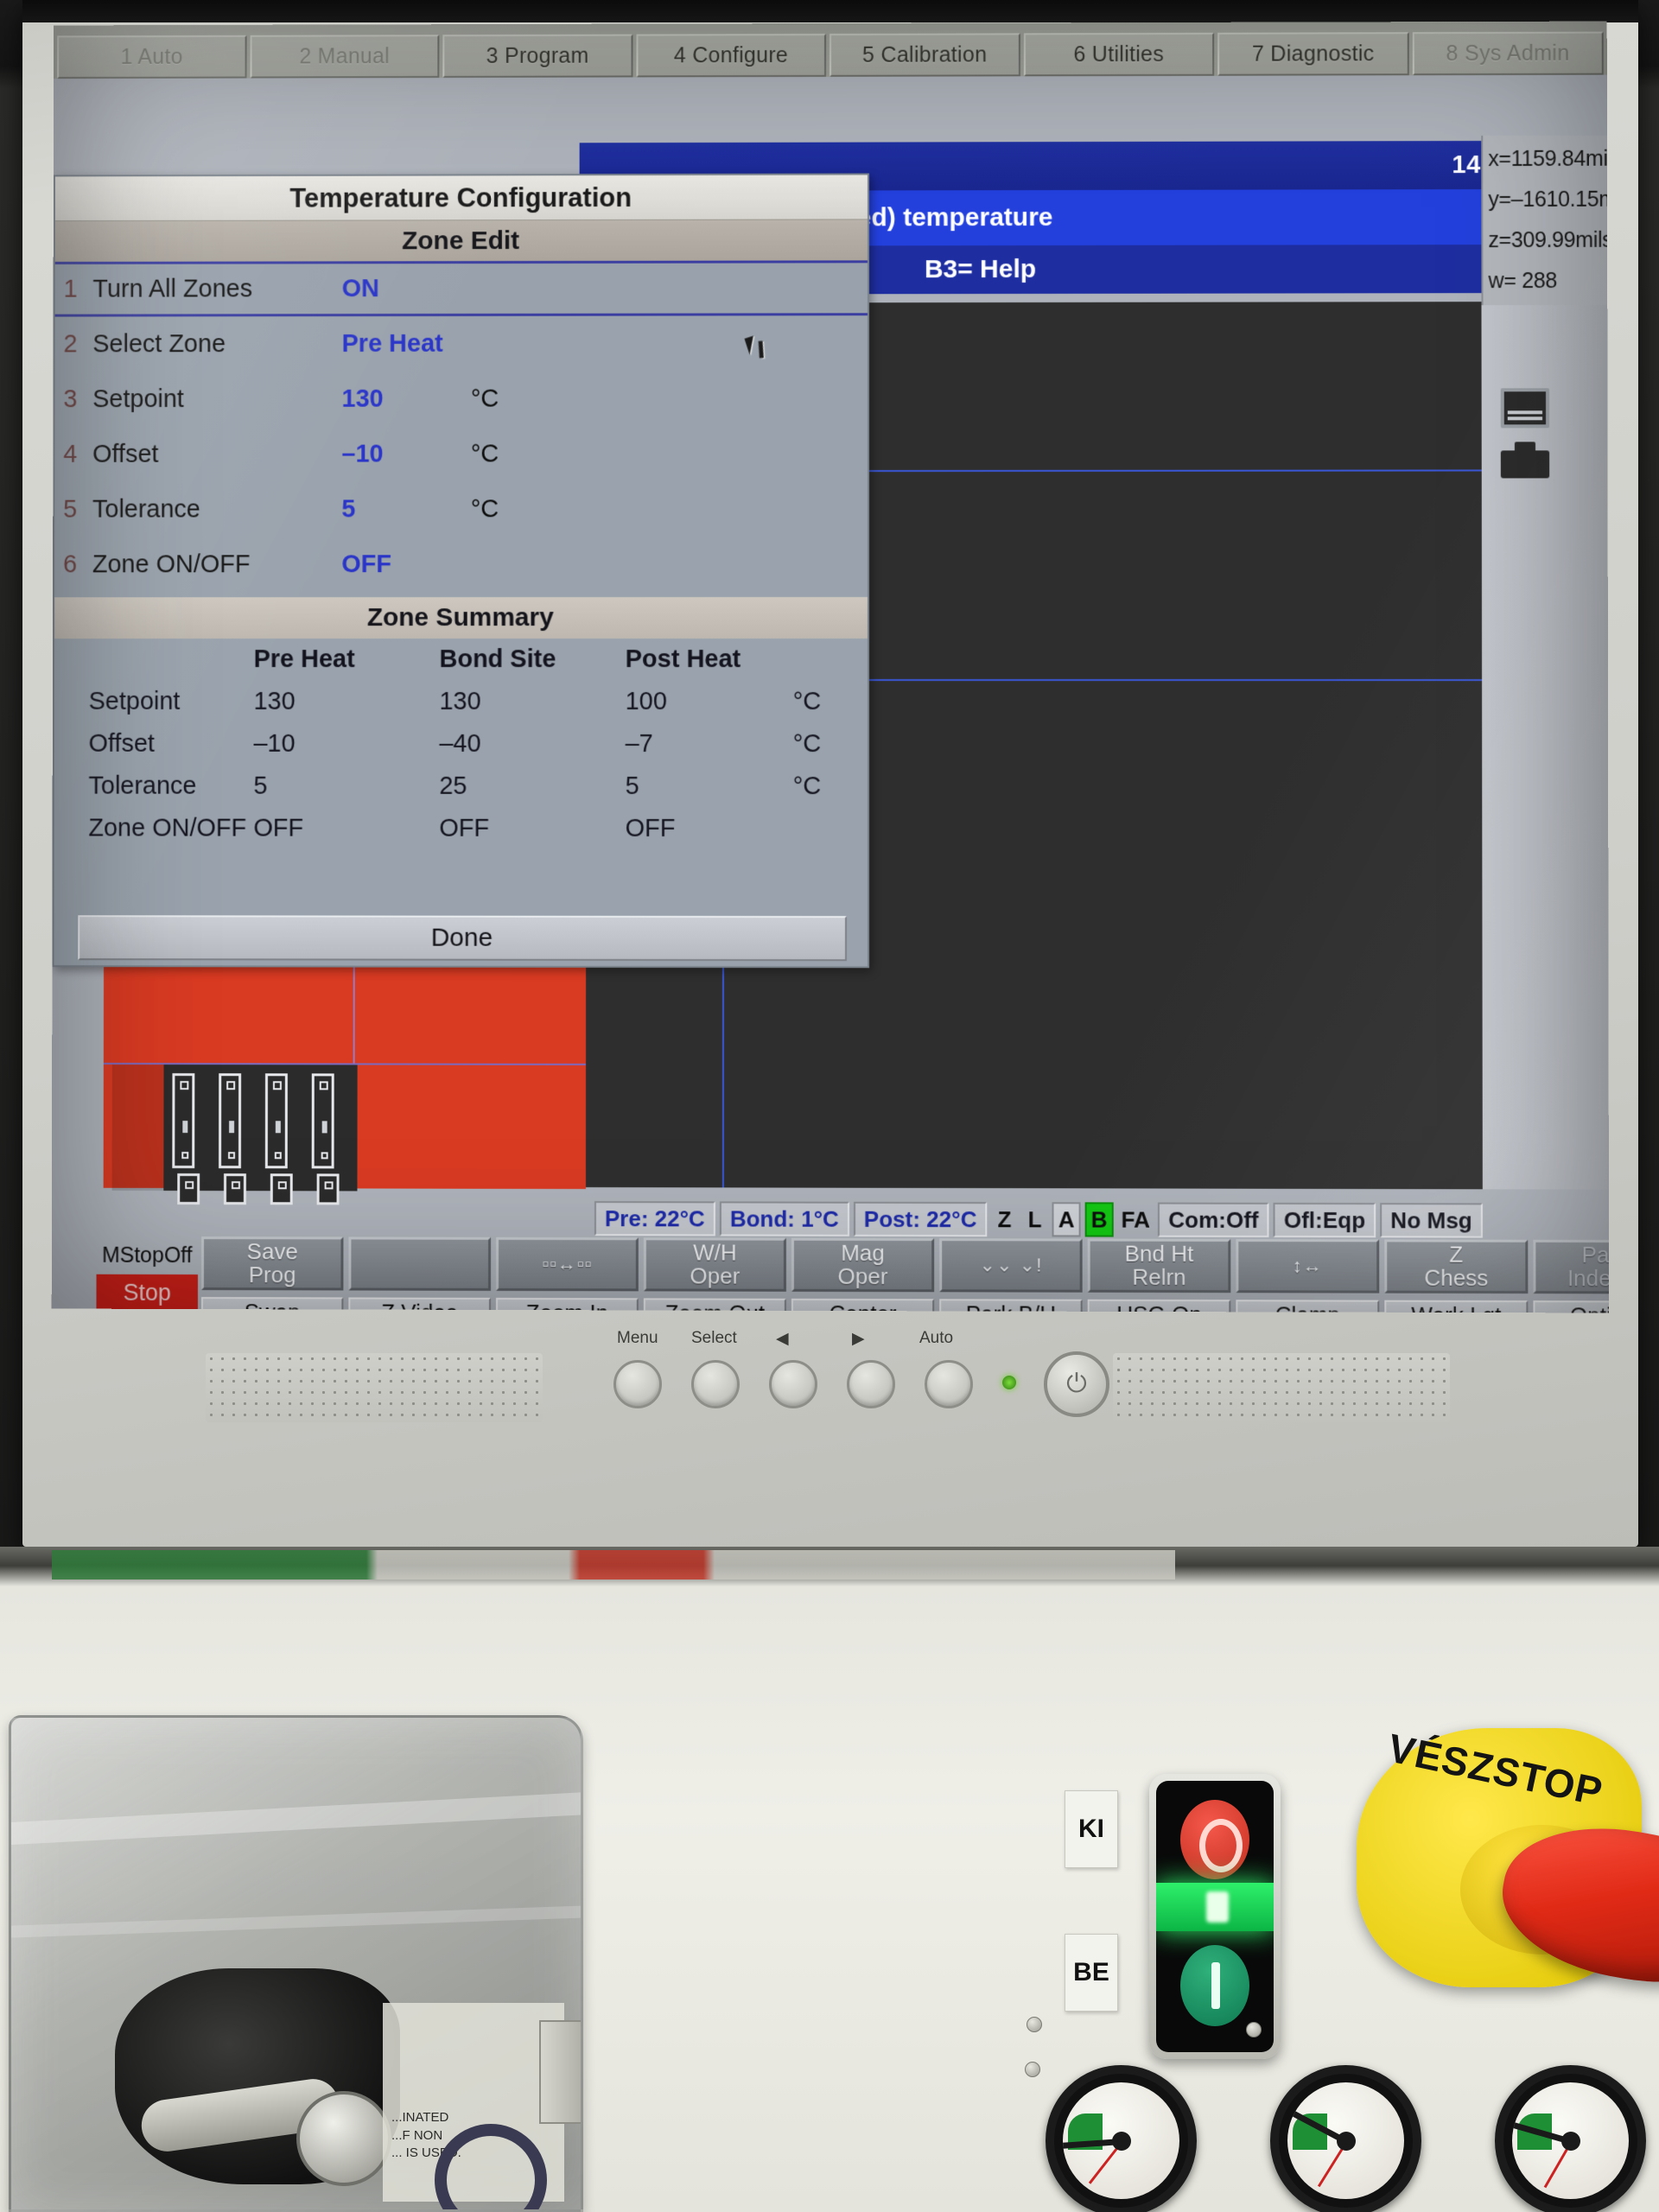  I want to click on stop-indicator: Stop, so click(147, 1293).